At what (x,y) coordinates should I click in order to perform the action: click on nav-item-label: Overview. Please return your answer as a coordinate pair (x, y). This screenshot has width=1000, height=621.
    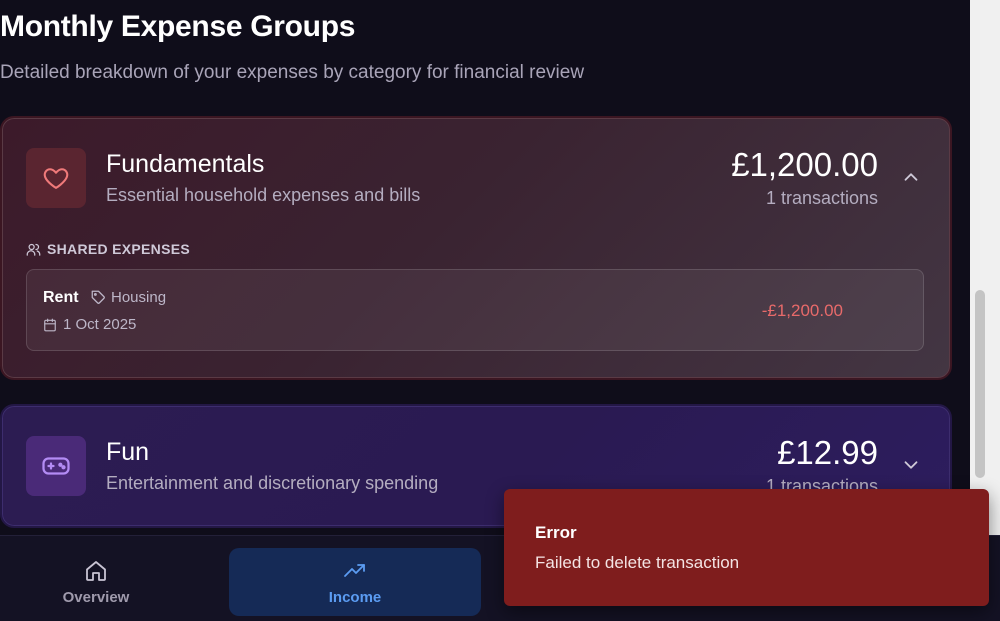
    Looking at the image, I should click on (96, 597).